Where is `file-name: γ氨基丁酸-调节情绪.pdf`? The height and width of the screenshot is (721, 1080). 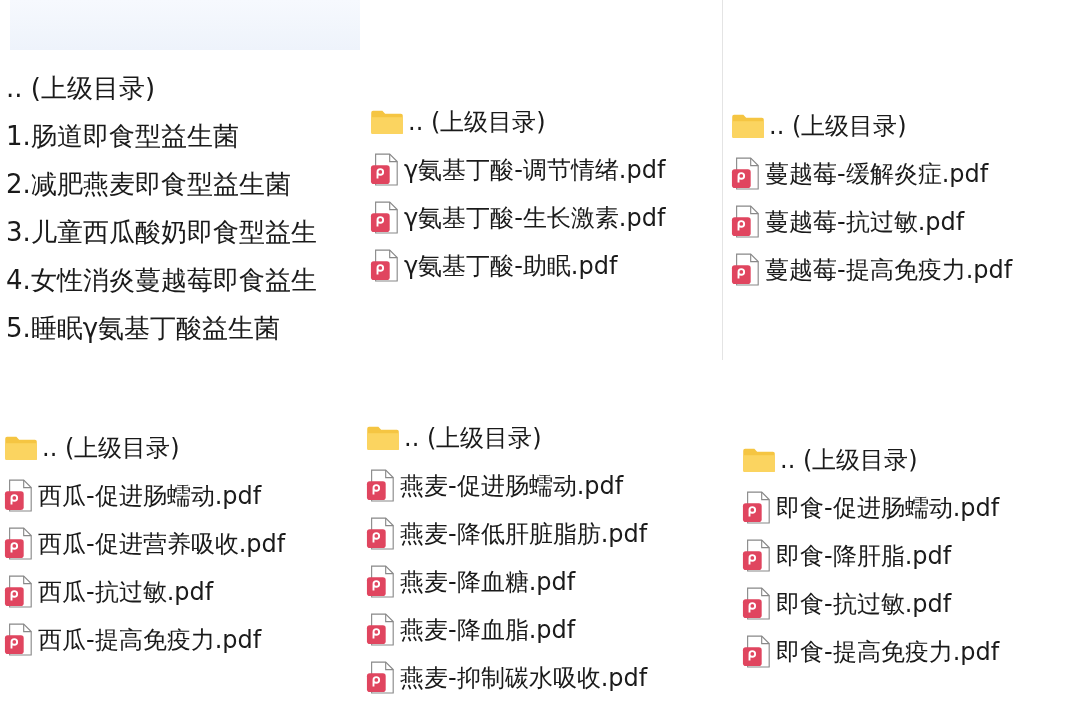 file-name: γ氨基丁酸-调节情绪.pdf is located at coordinates (535, 170).